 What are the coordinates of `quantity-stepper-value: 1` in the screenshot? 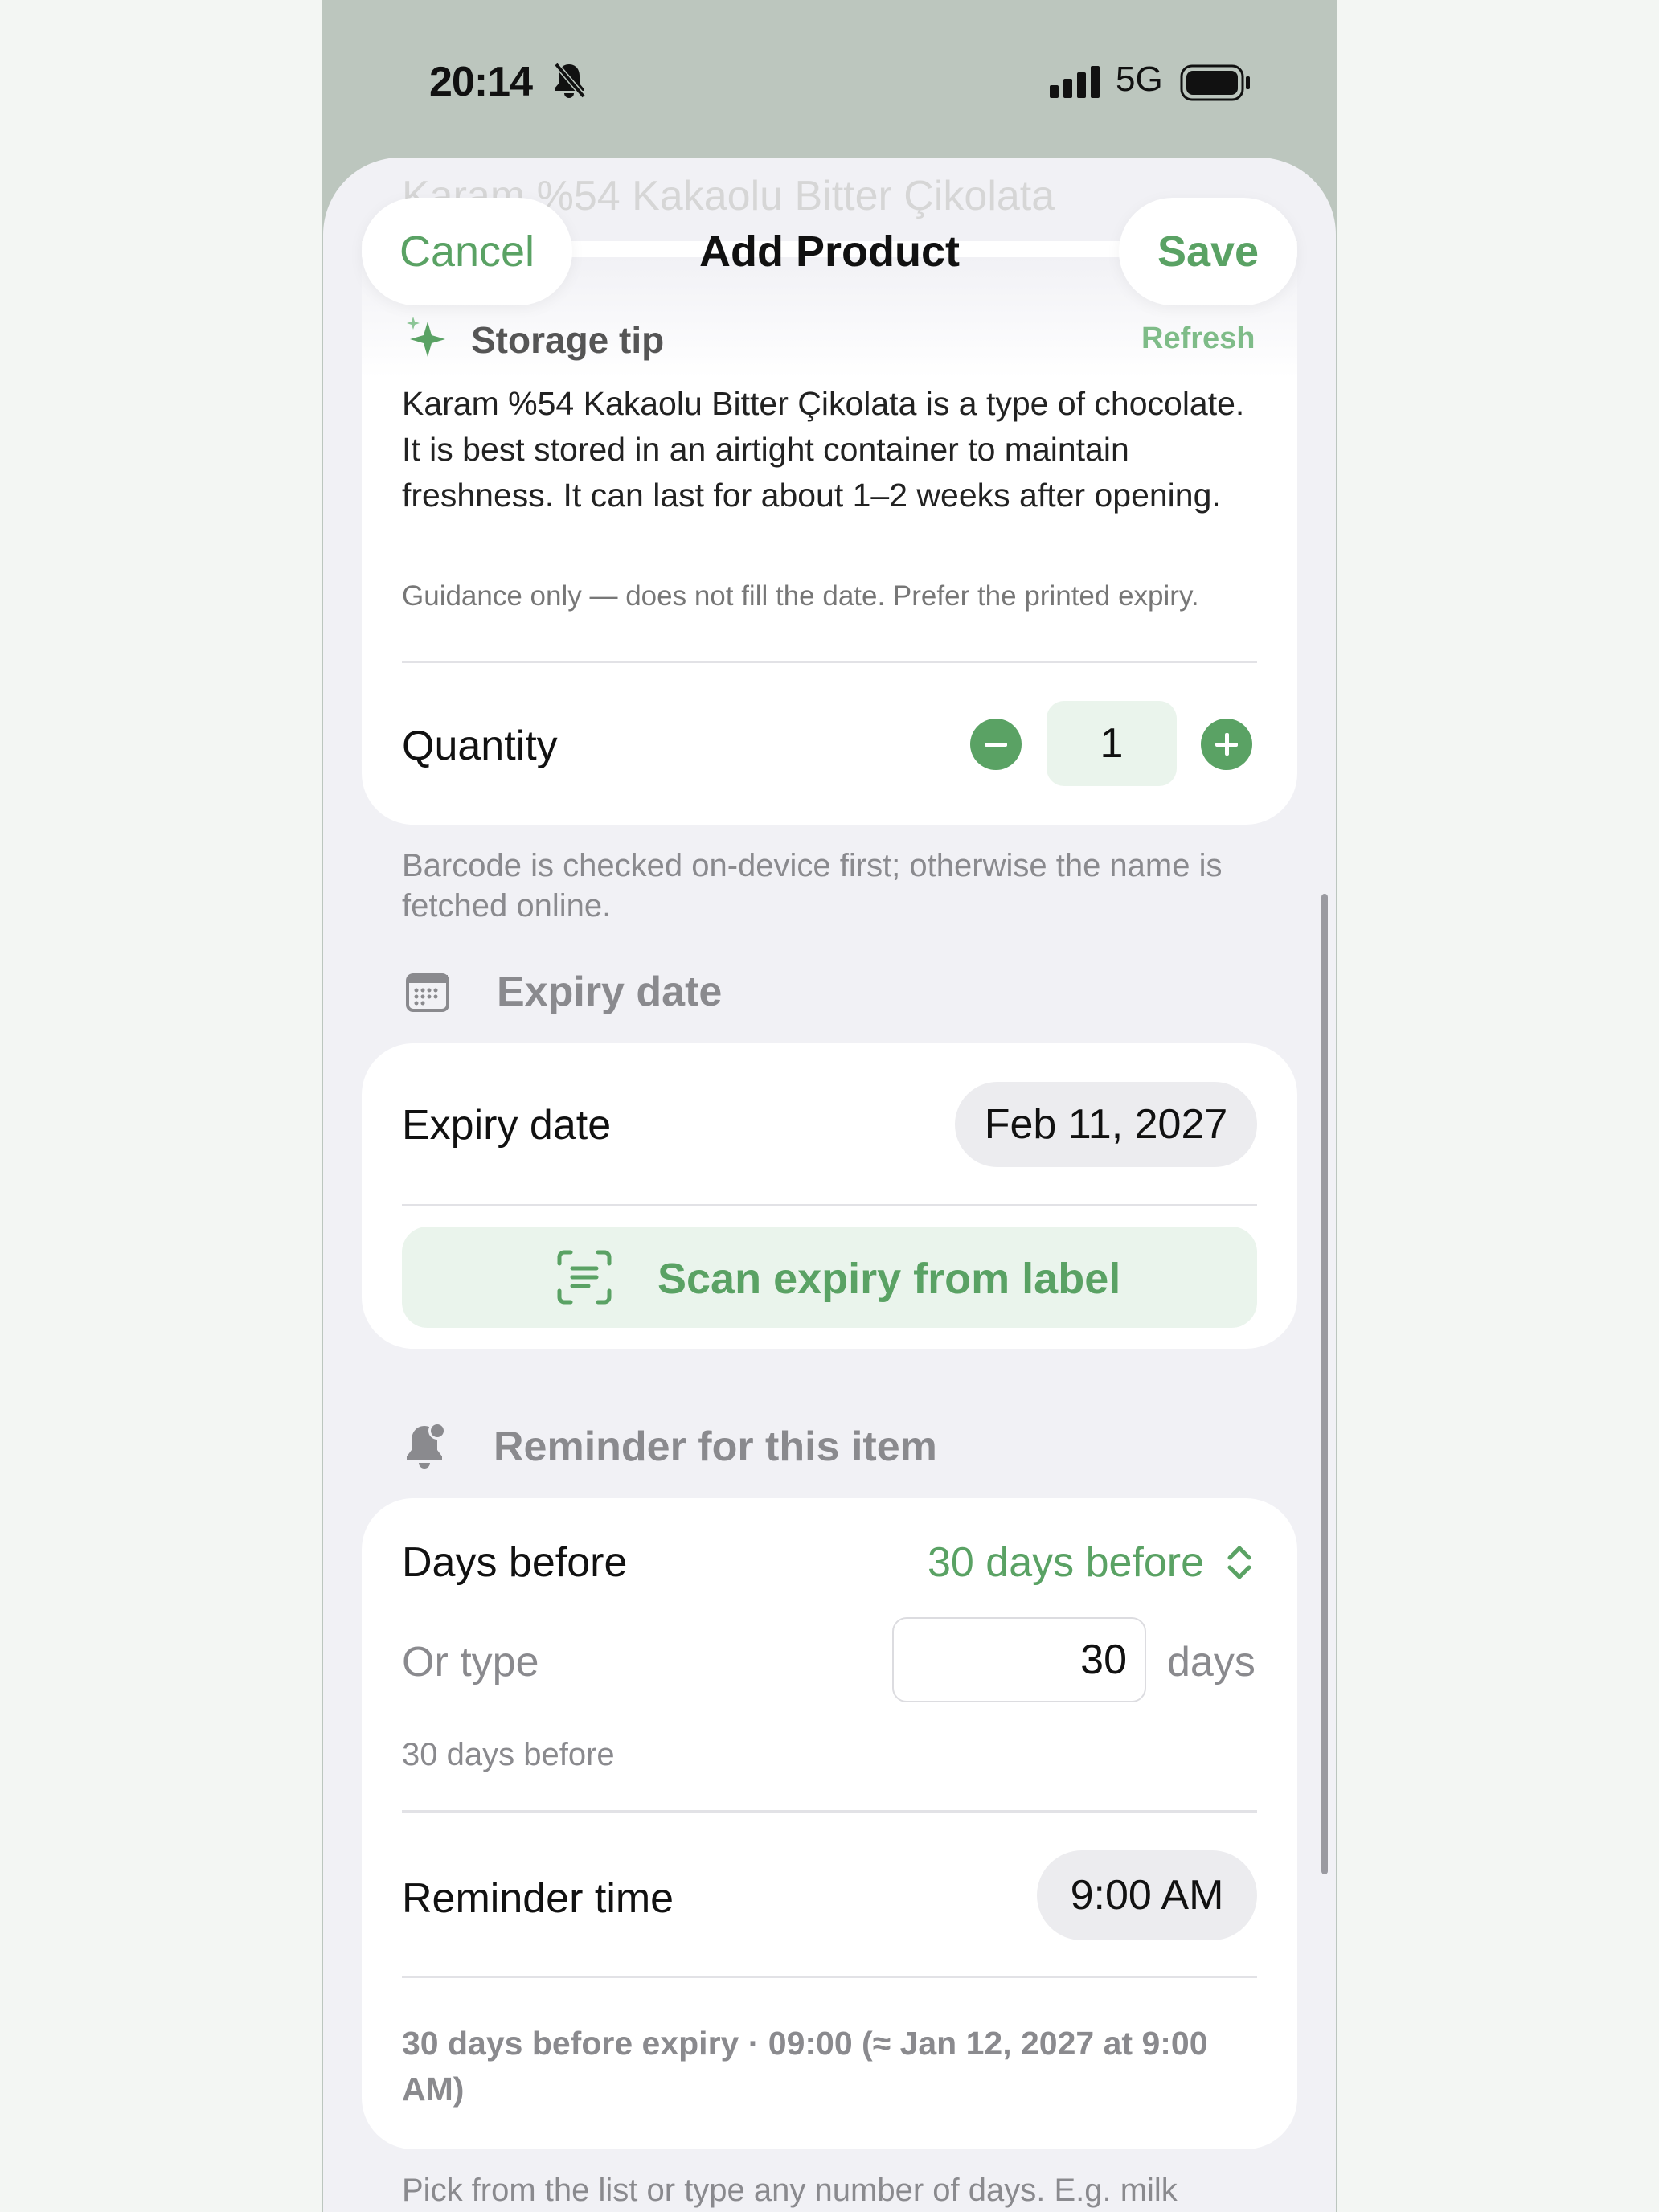 It's located at (1112, 743).